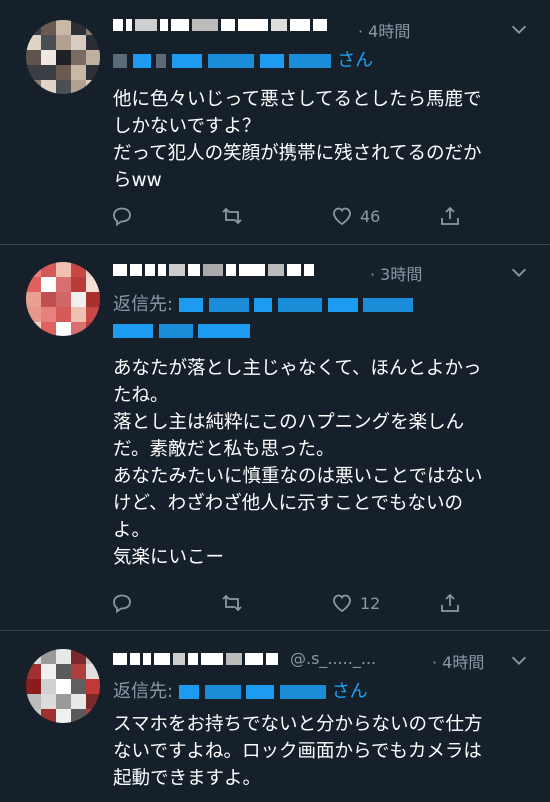 Image resolution: width=550 pixels, height=802 pixels. I want to click on like-count: 46, so click(370, 216).